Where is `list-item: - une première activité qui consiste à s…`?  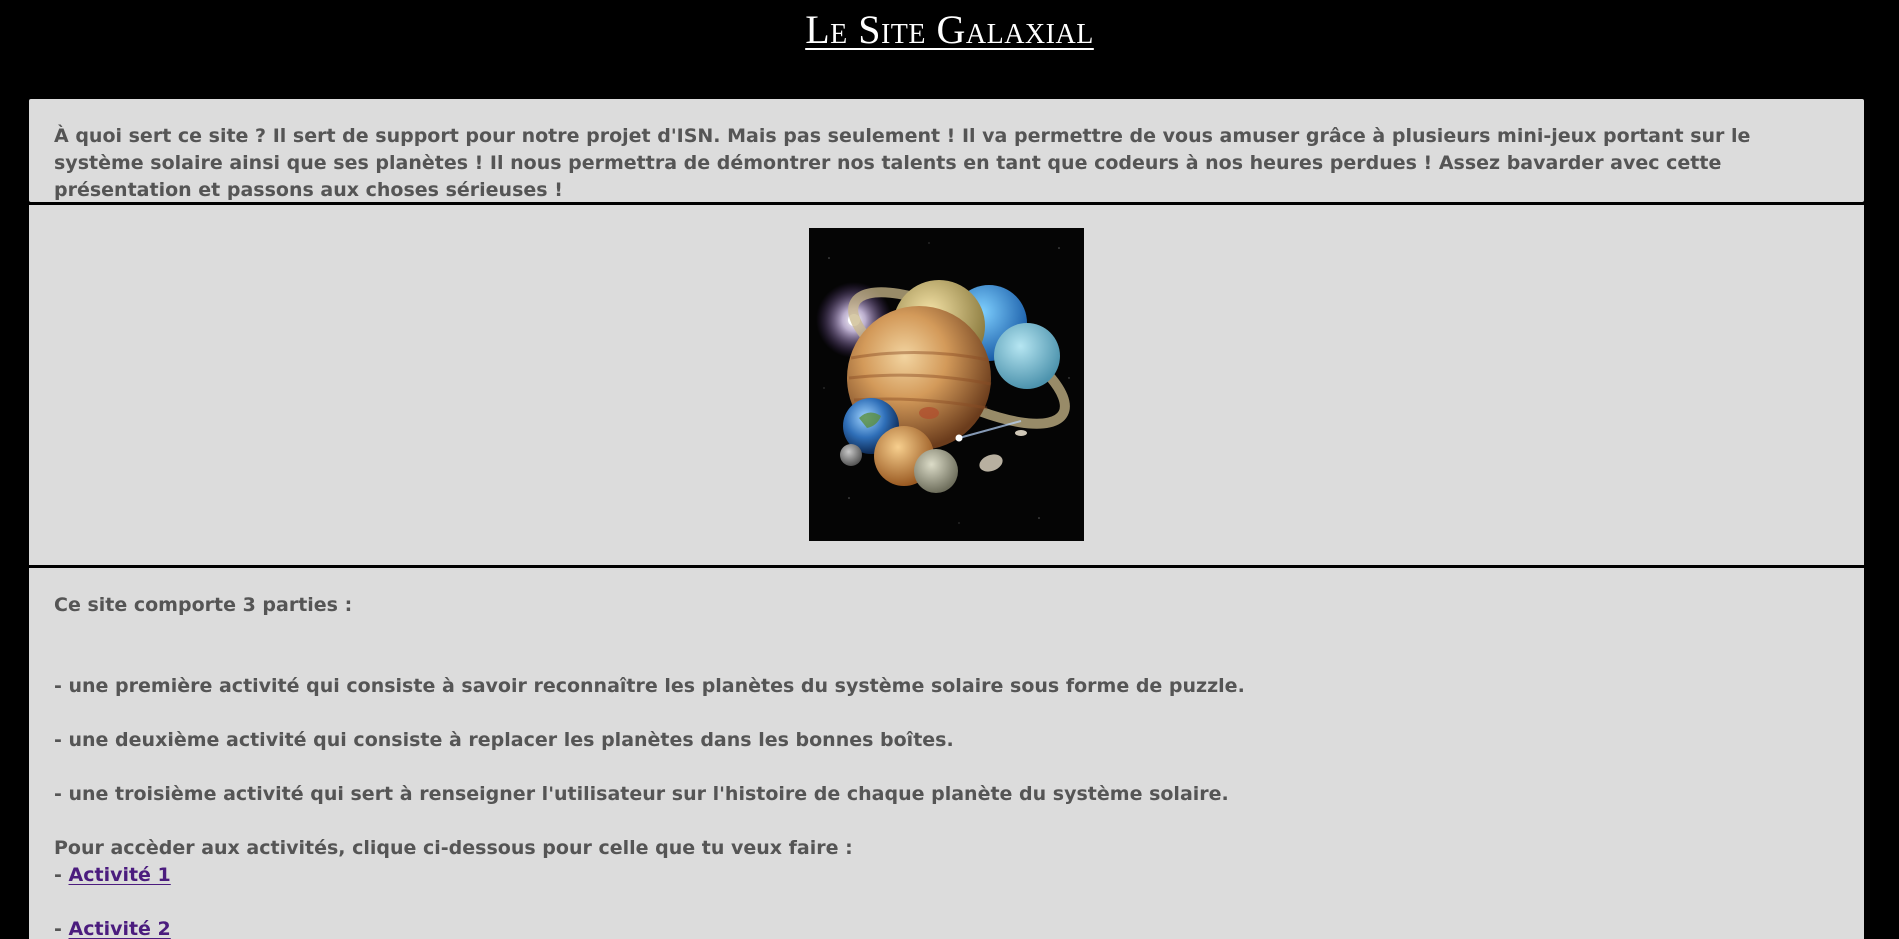
list-item: - une première activité qui consiste à s… is located at coordinates (649, 686).